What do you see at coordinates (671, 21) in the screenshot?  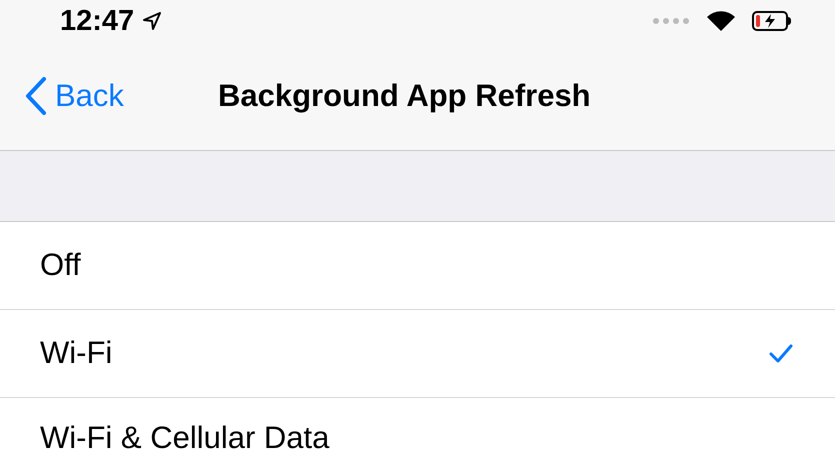 I see `signal-dots-icon` at bounding box center [671, 21].